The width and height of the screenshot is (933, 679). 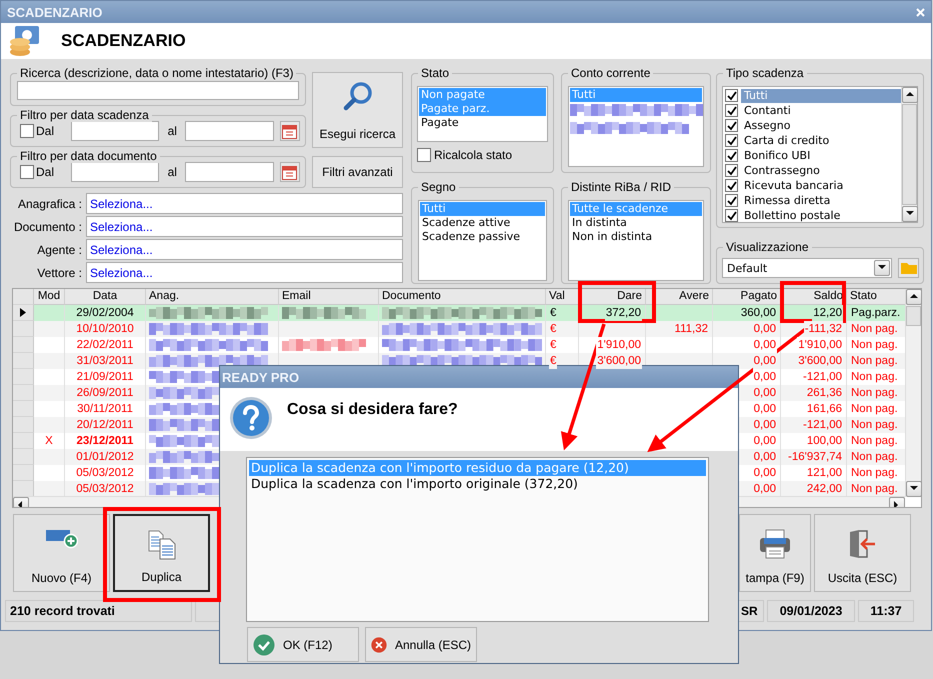 What do you see at coordinates (59, 273) in the screenshot?
I see `field-label: Vettore :` at bounding box center [59, 273].